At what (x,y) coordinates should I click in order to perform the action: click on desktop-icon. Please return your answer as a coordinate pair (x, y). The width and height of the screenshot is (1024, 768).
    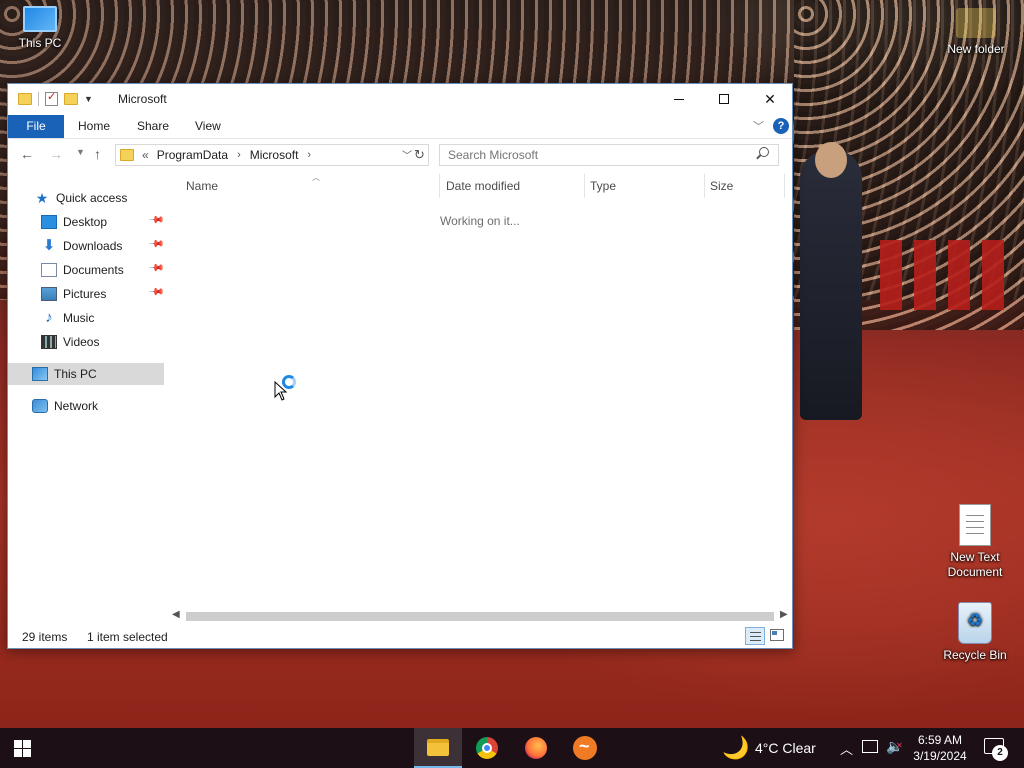
    Looking at the image, I should click on (49, 222).